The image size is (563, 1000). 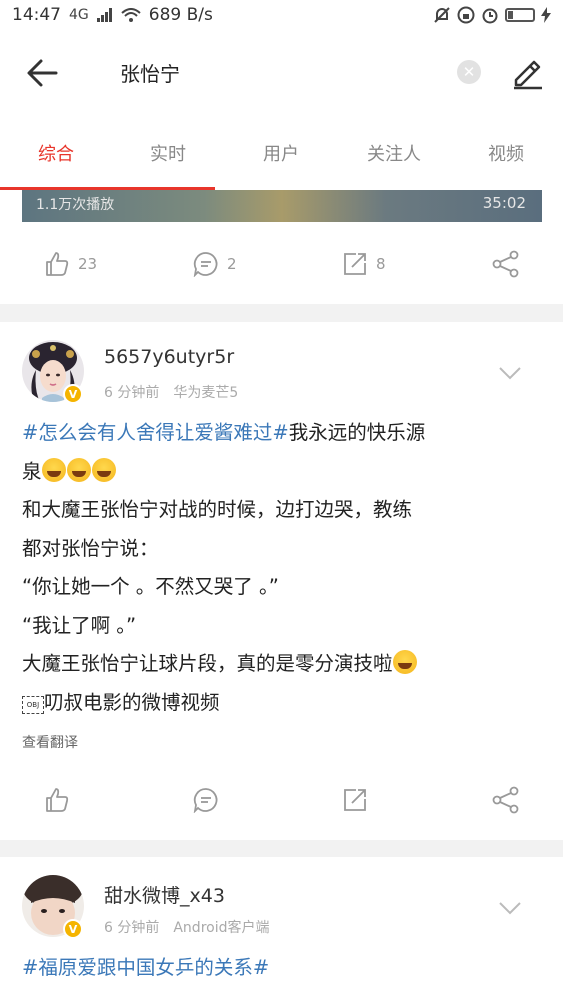 I want to click on tab-bar: 综合 实时 用户 关注人 视频, so click(x=281, y=152).